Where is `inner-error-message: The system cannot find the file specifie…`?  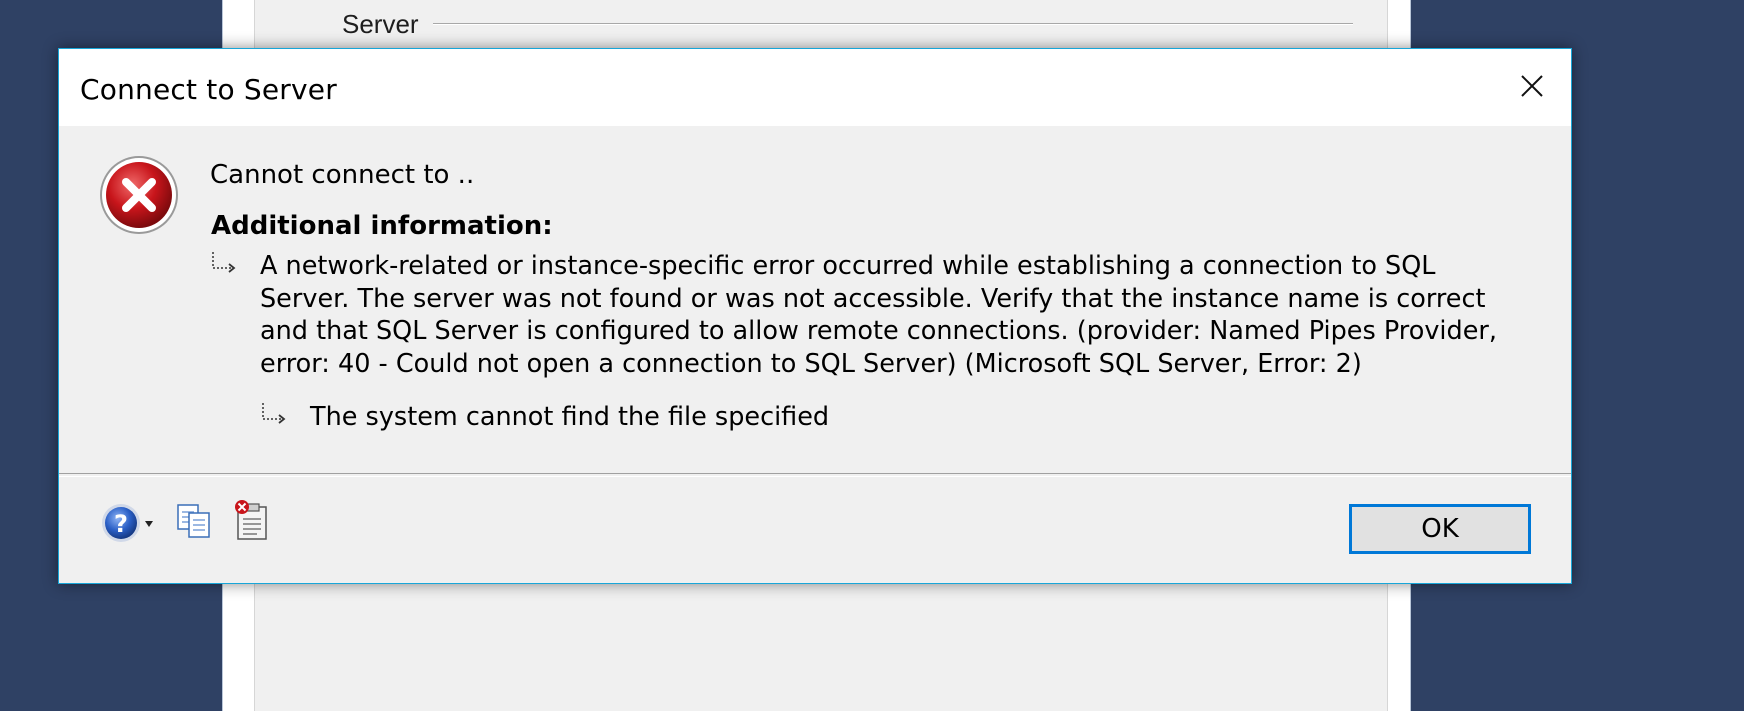
inner-error-message: The system cannot find the file specifie… is located at coordinates (570, 417).